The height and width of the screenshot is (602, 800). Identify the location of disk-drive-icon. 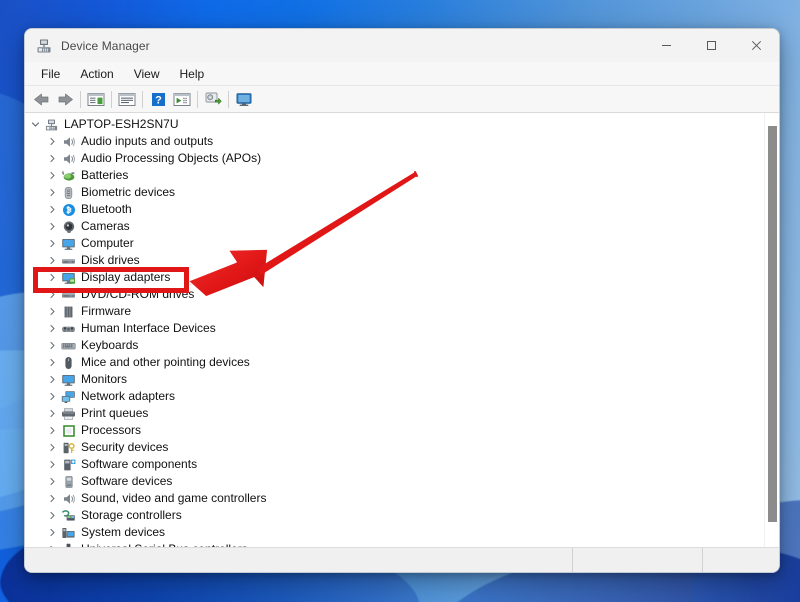
(68, 261).